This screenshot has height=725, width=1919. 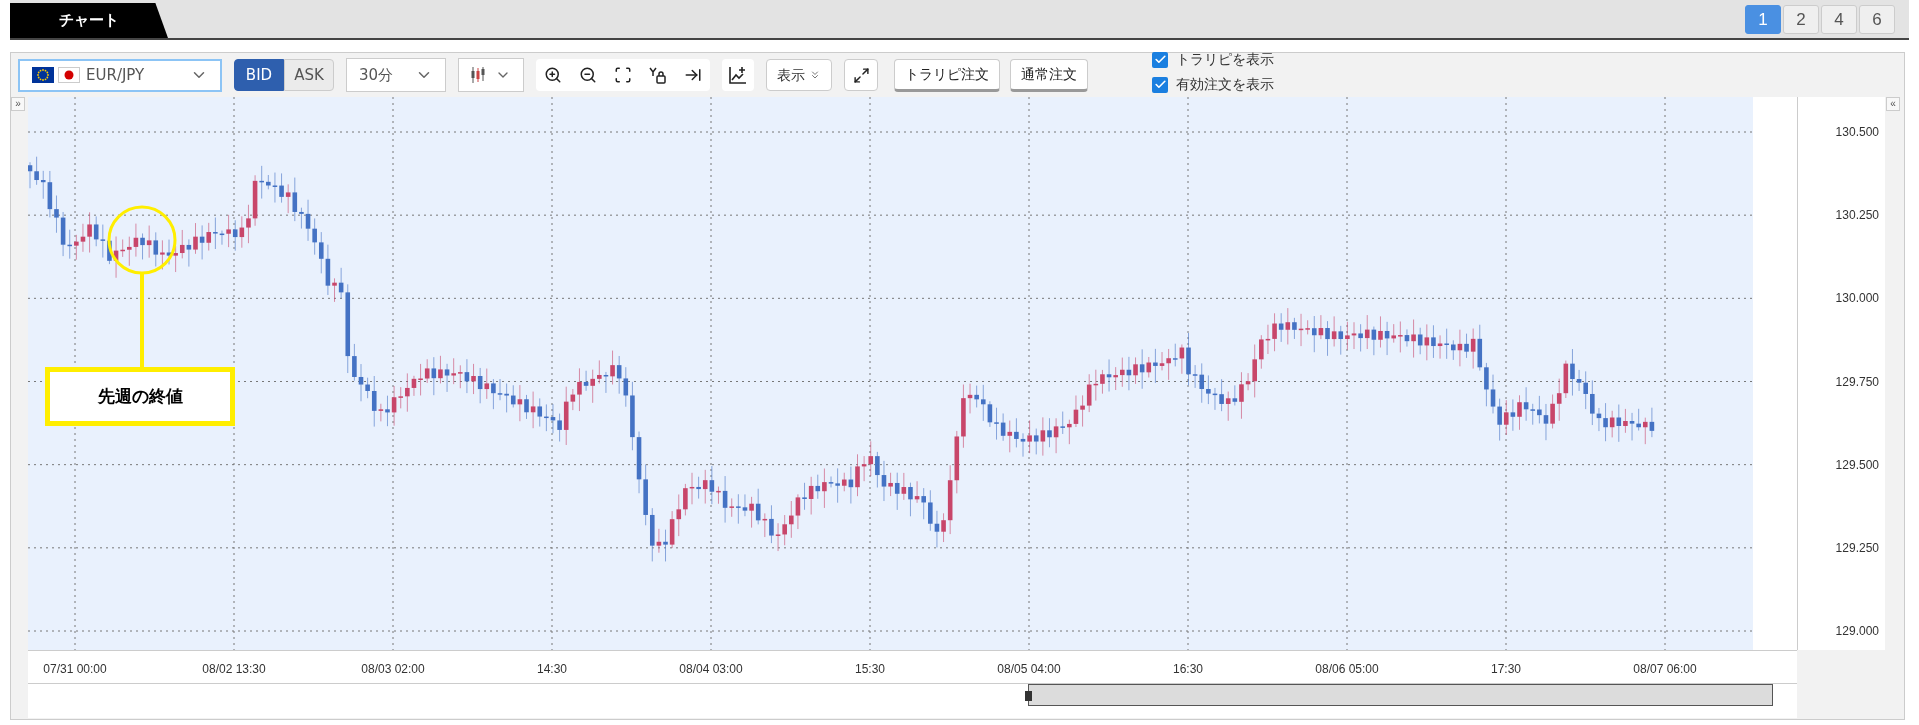 I want to click on order-button: 通常注文, so click(x=1049, y=75).